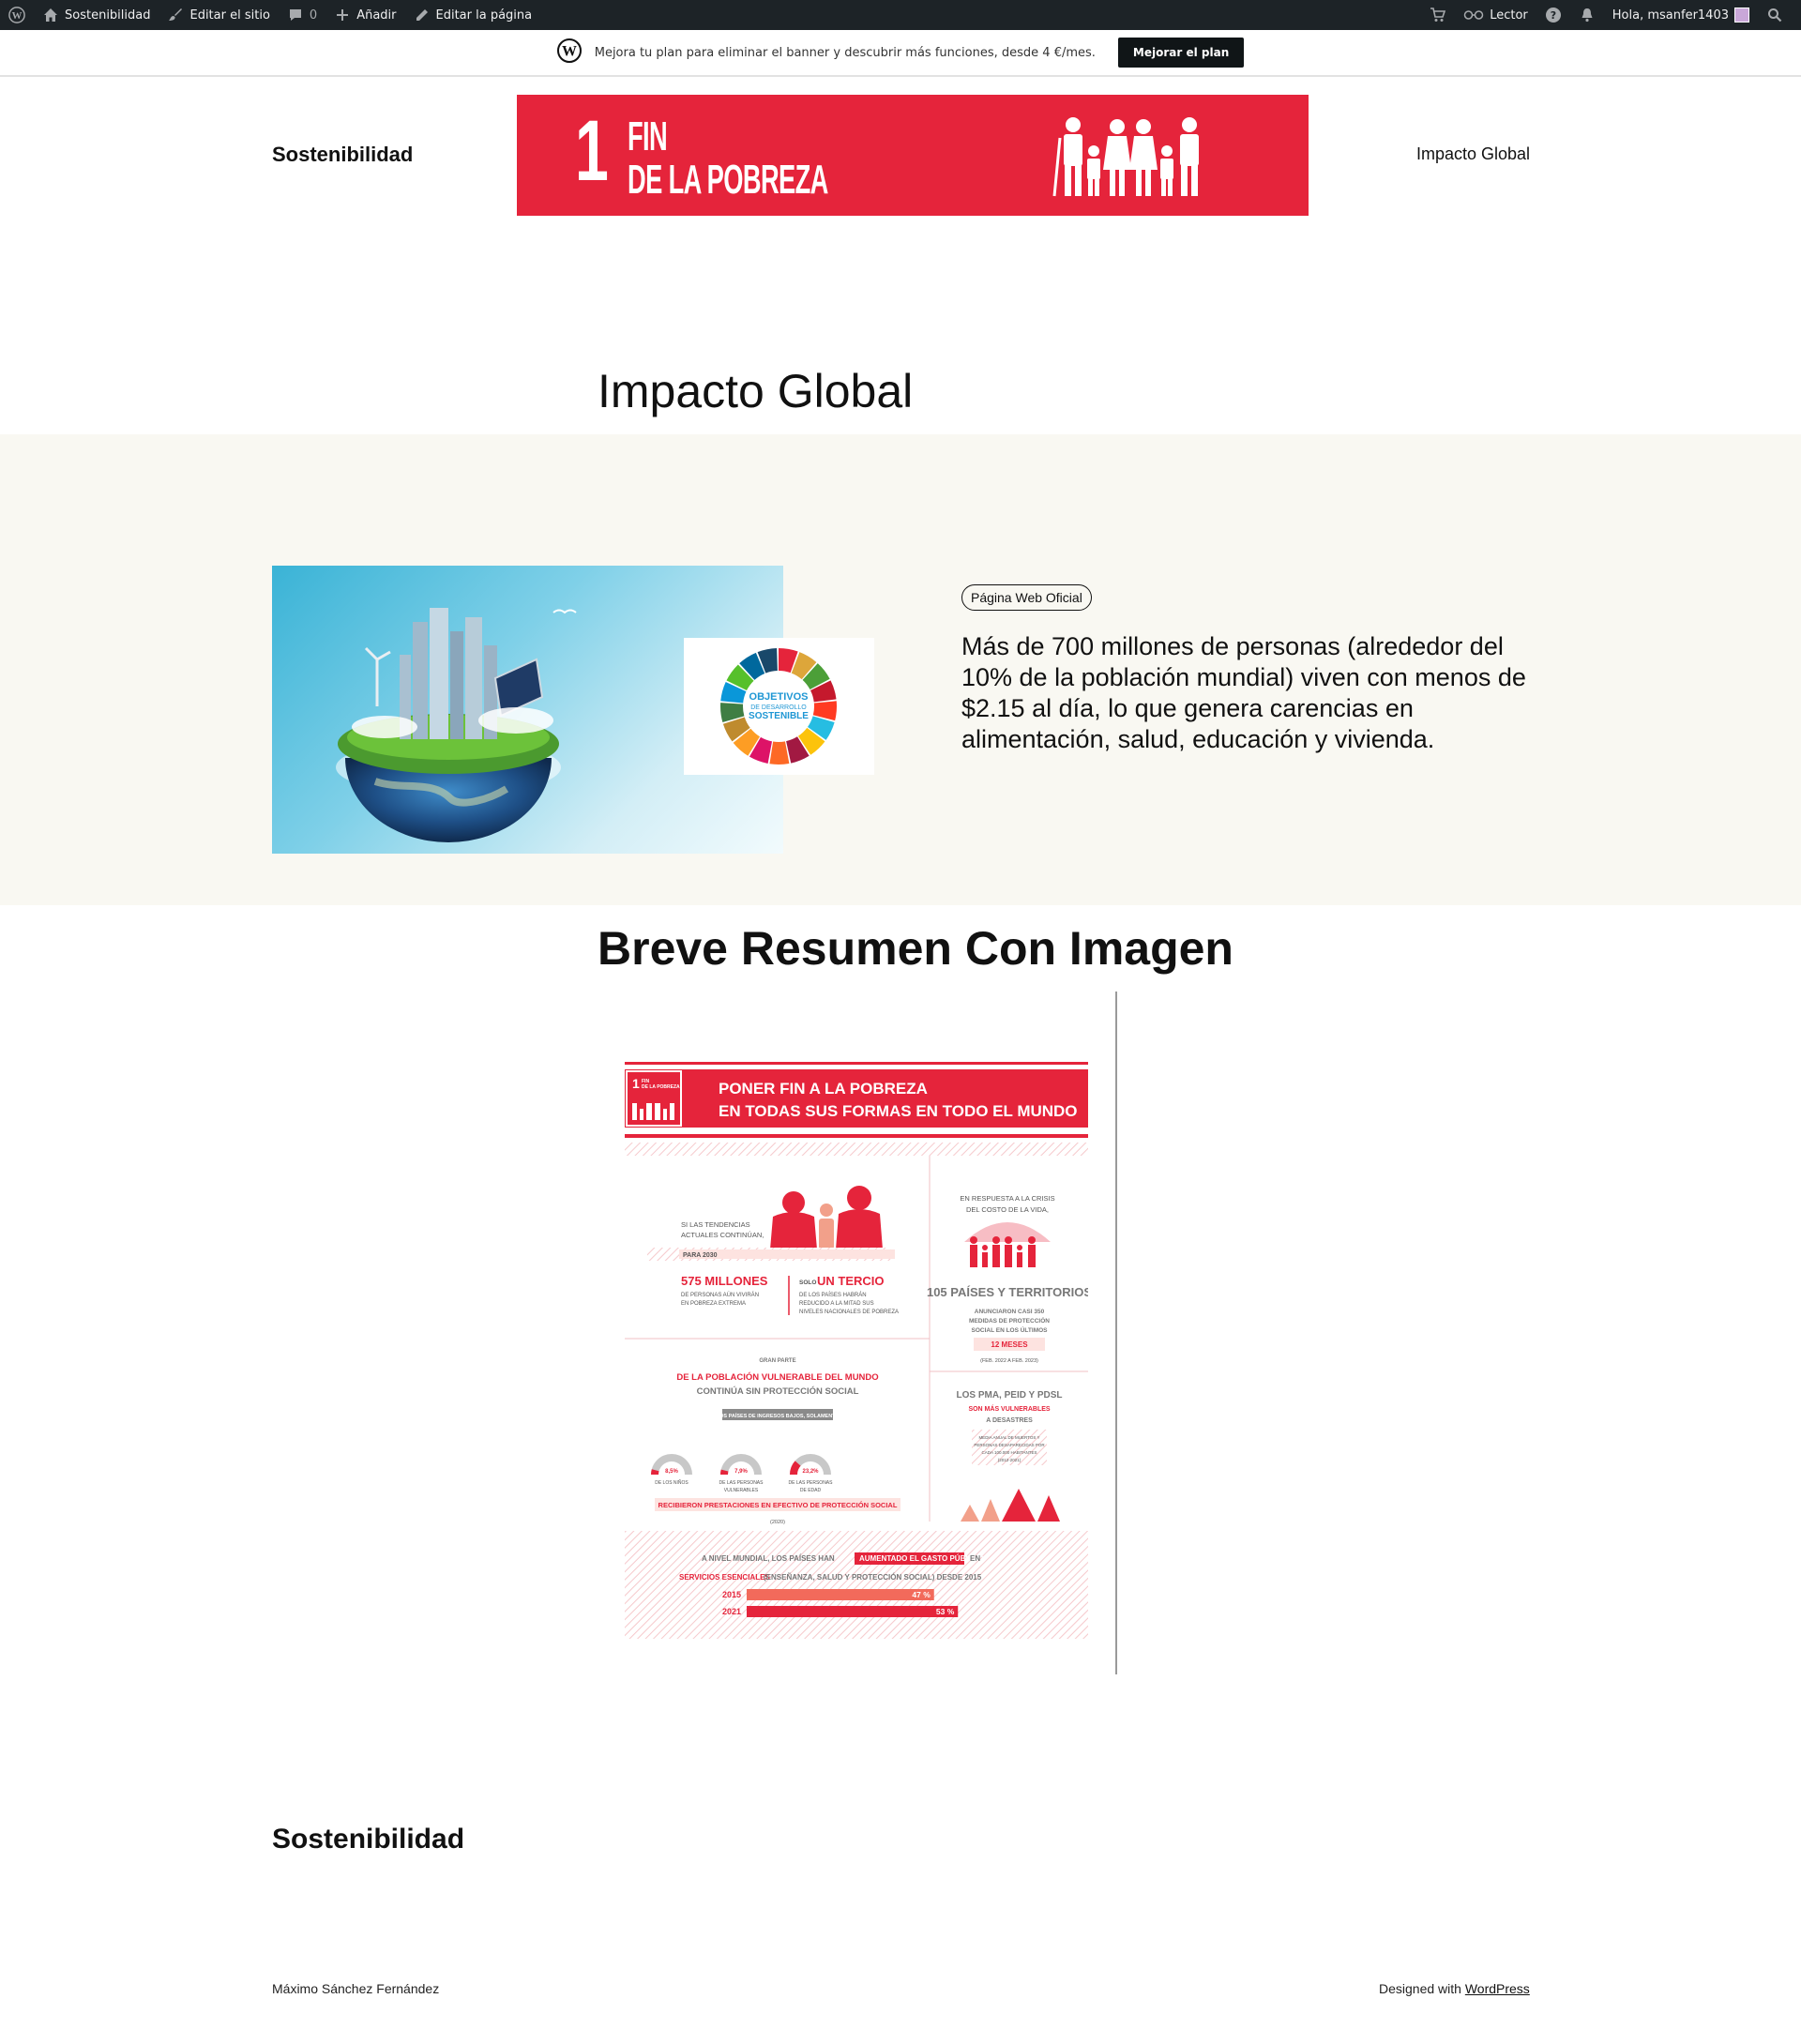 The height and width of the screenshot is (2044, 1801). What do you see at coordinates (422, 15) in the screenshot?
I see `pencil-icon` at bounding box center [422, 15].